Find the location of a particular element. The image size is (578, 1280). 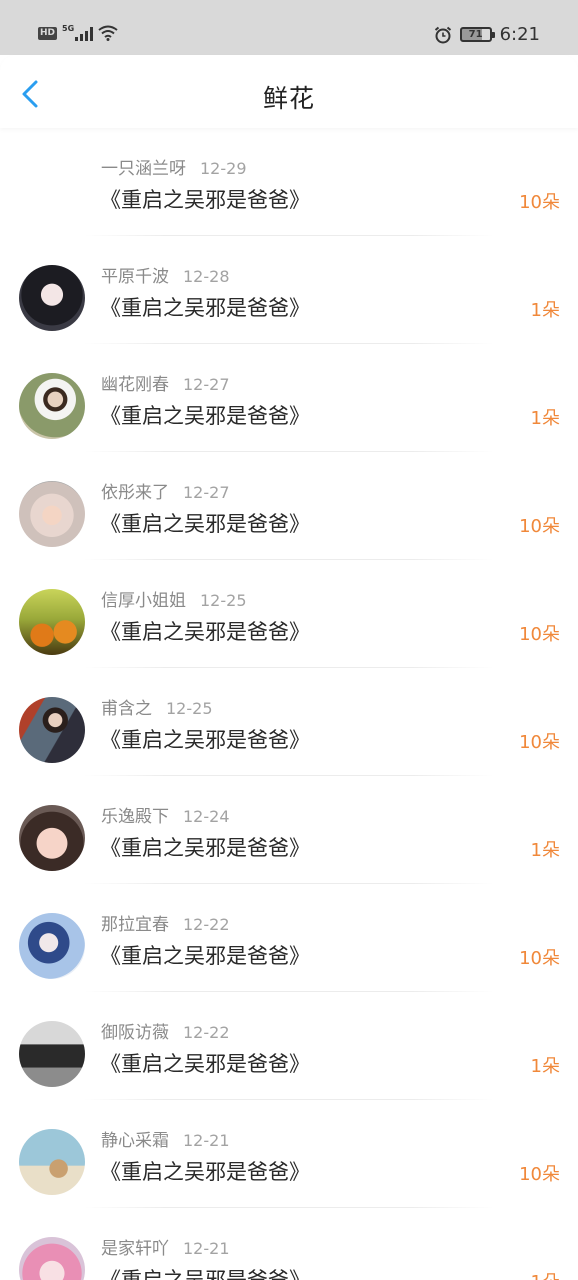

page-title: 鲜花 is located at coordinates (288, 98).